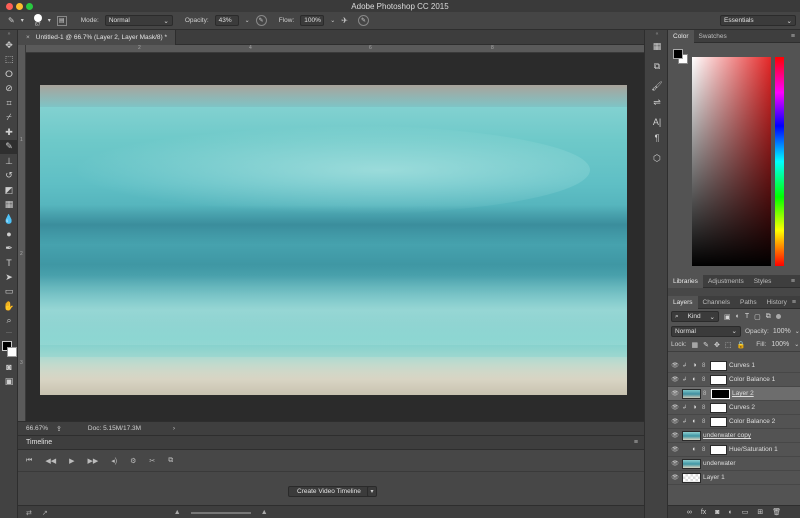  I want to click on filter-toggle-icon, so click(778, 316).